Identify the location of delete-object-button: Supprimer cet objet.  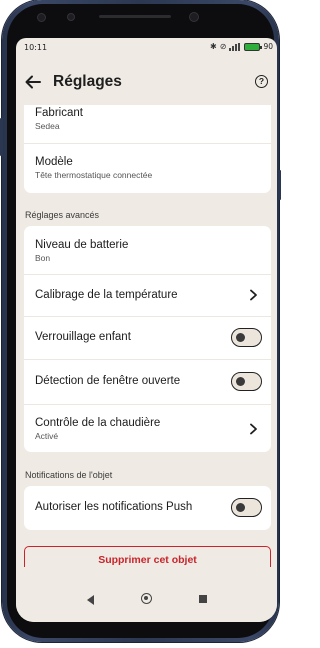
(147, 556).